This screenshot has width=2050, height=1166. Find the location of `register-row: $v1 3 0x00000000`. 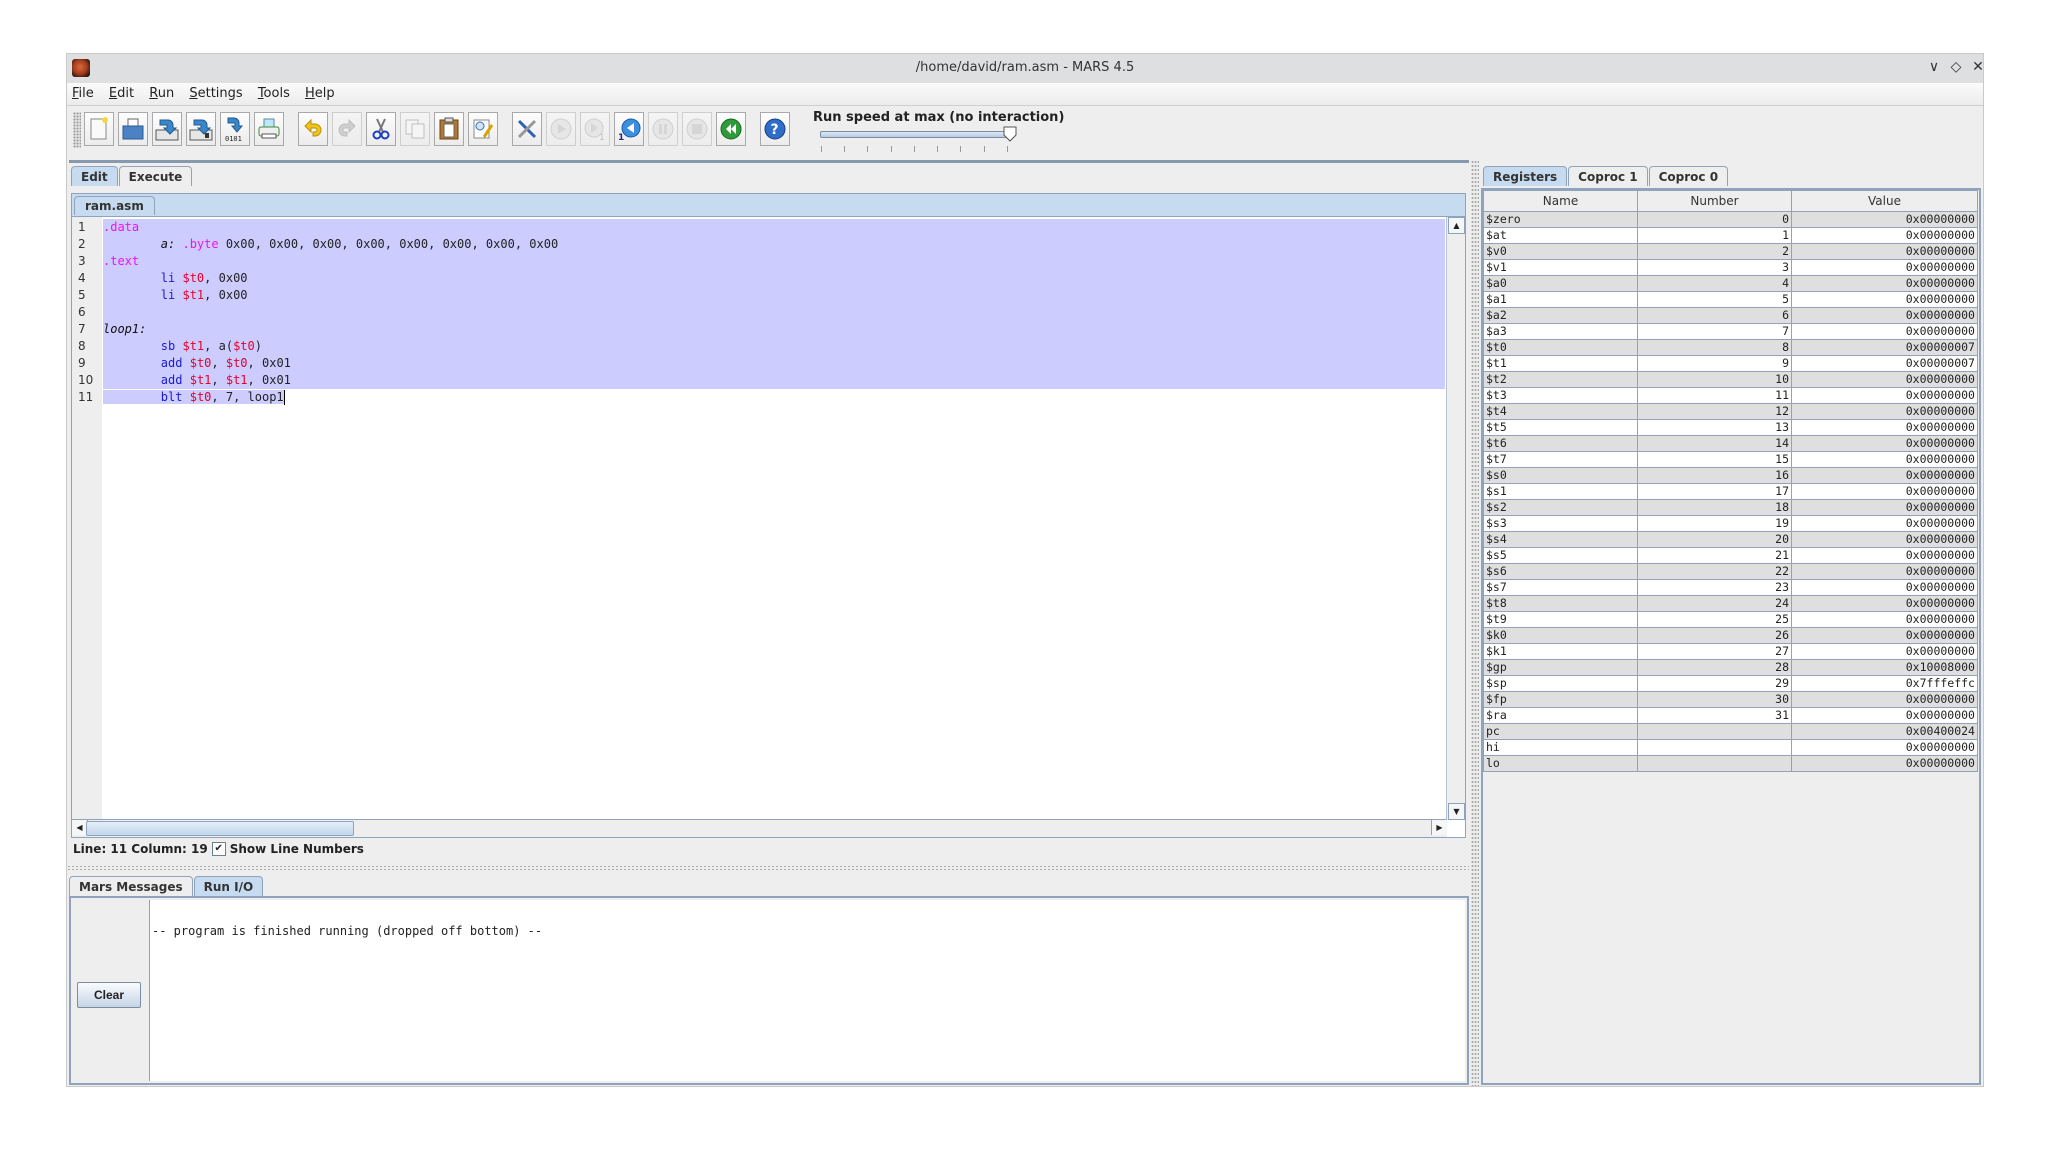

register-row: $v1 3 0x00000000 is located at coordinates (1730, 267).